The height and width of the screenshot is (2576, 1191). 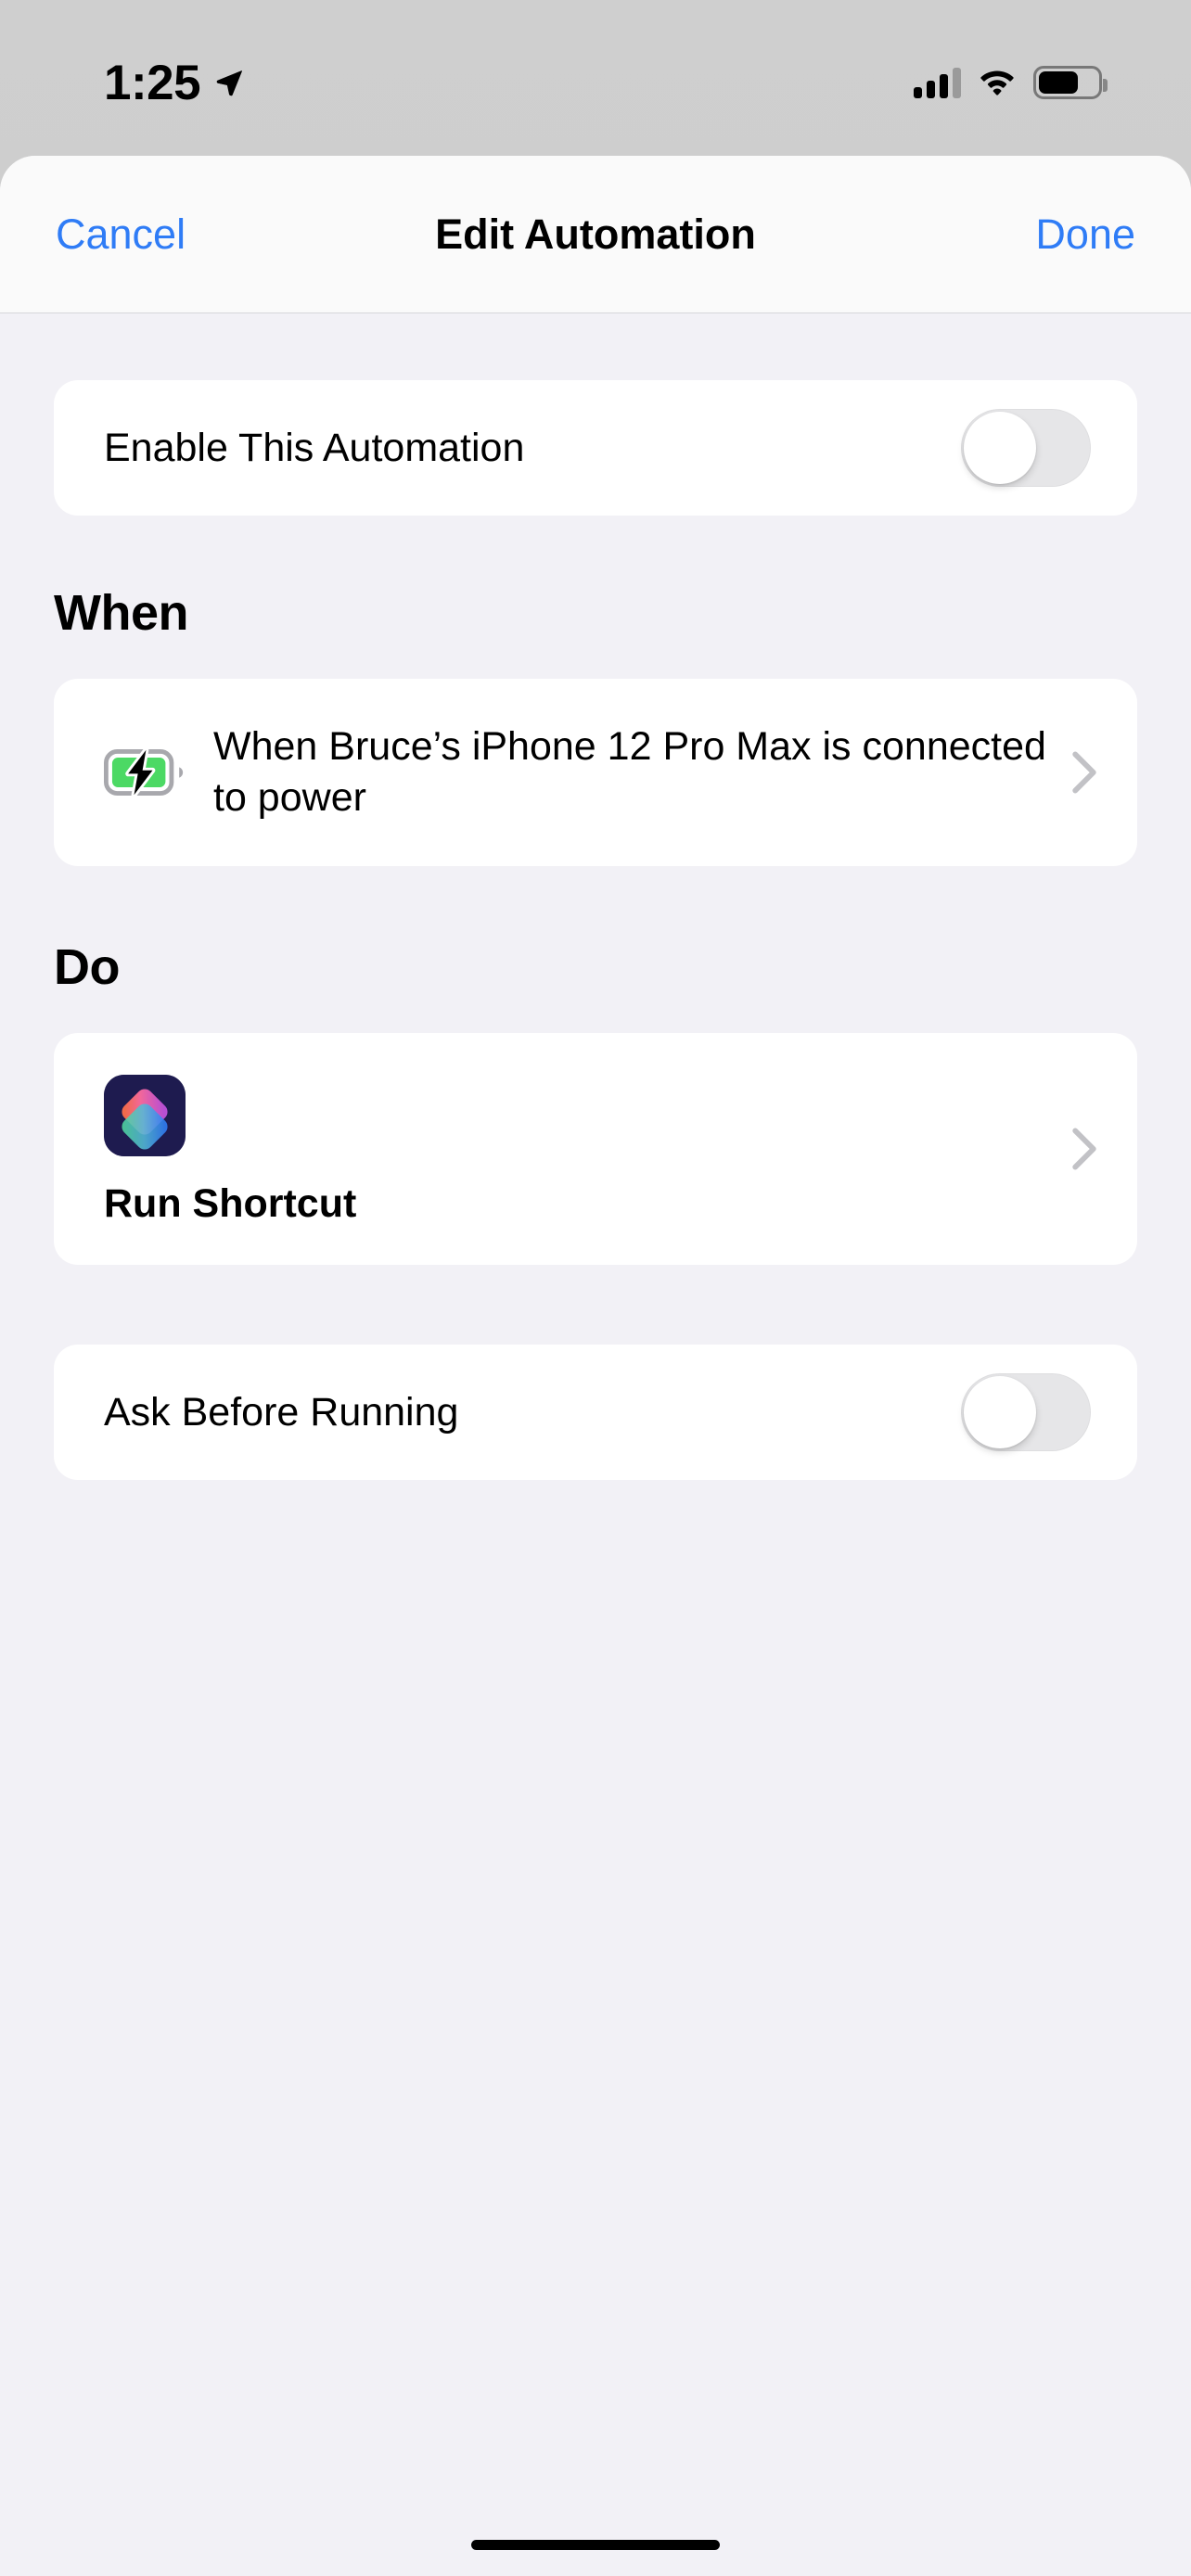 I want to click on enable-automation-toggle, so click(x=1026, y=448).